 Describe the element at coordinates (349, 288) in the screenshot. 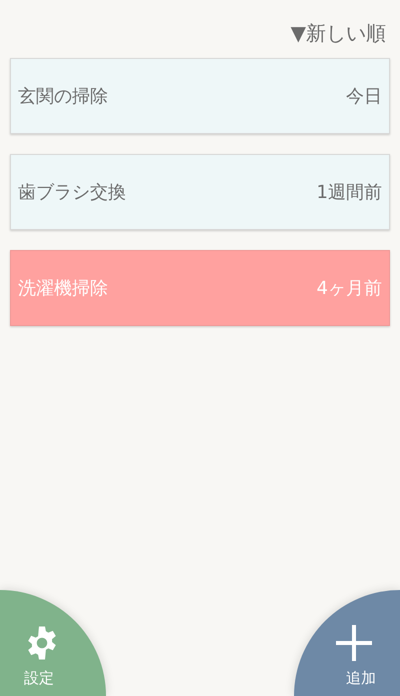

I see `elapsed-time: 4ヶ月前` at that location.